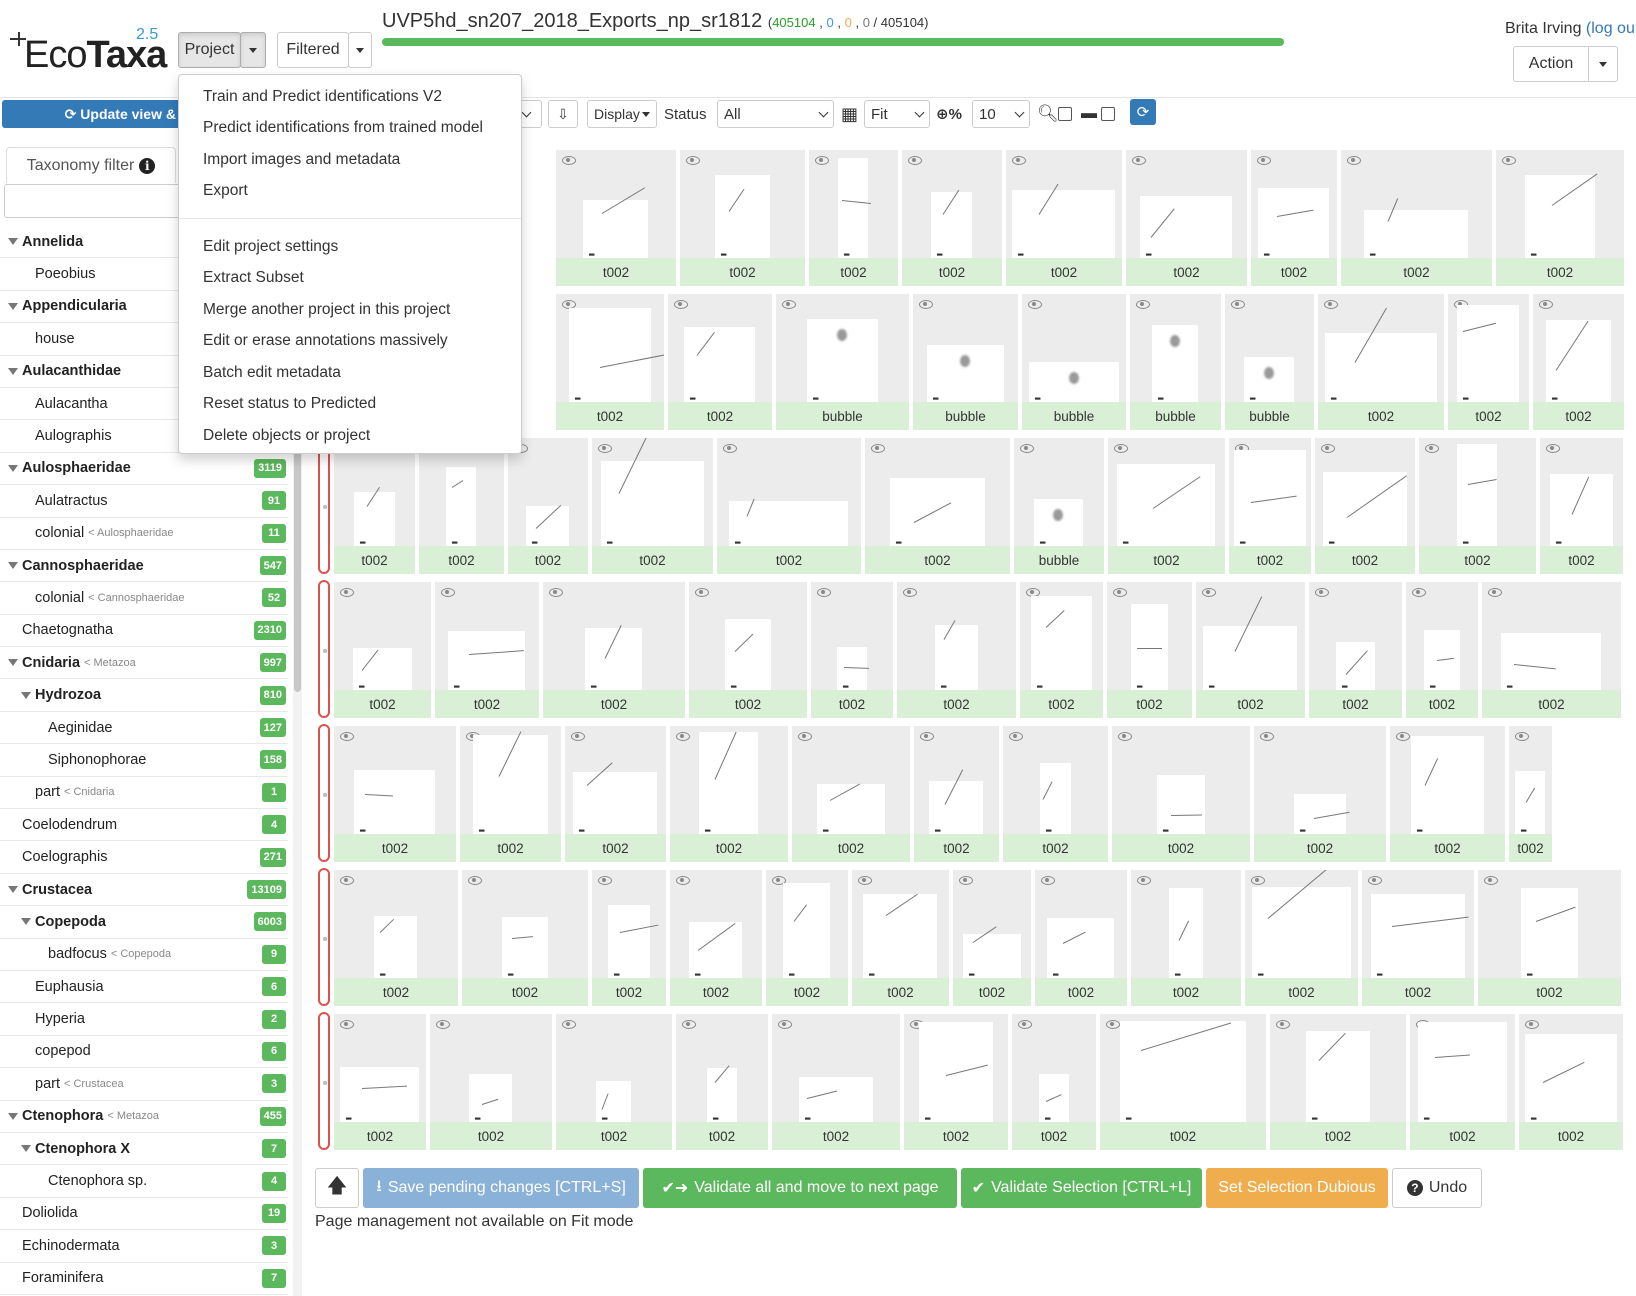 This screenshot has width=1636, height=1296. Describe the element at coordinates (1081, 1188) in the screenshot. I see `validate-selection-button: ✔ Validate Selection [CTRL+L]` at that location.